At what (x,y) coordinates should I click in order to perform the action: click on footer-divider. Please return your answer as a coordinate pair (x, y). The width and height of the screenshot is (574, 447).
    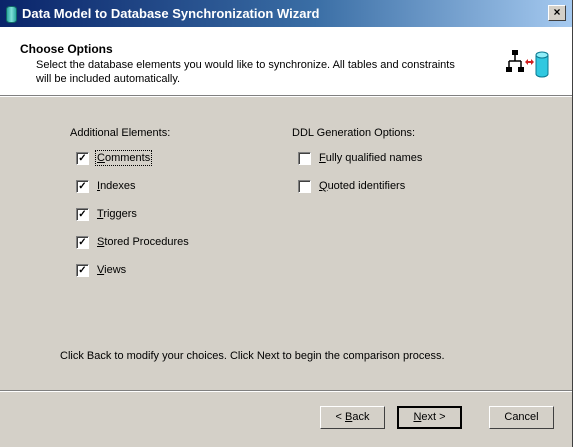
    Looking at the image, I should click on (286, 391).